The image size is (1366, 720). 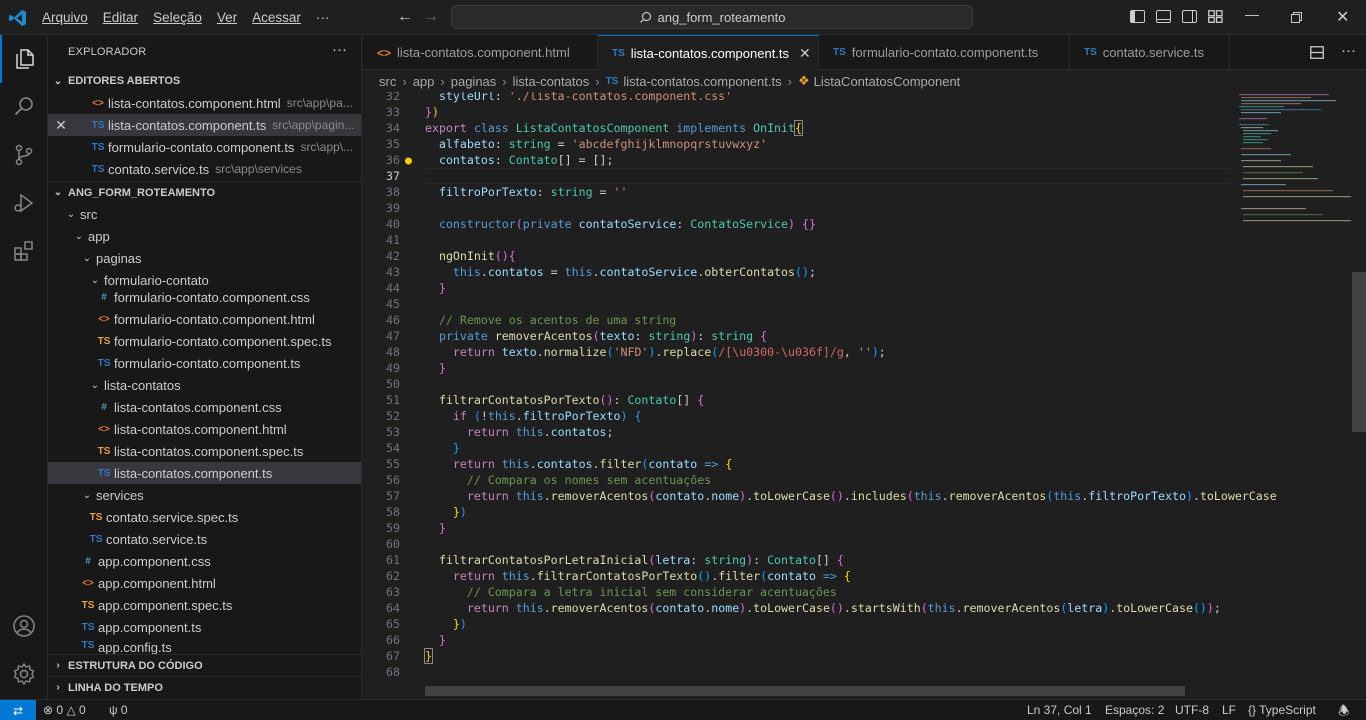 What do you see at coordinates (1317, 52) in the screenshot?
I see `split-editor-icon` at bounding box center [1317, 52].